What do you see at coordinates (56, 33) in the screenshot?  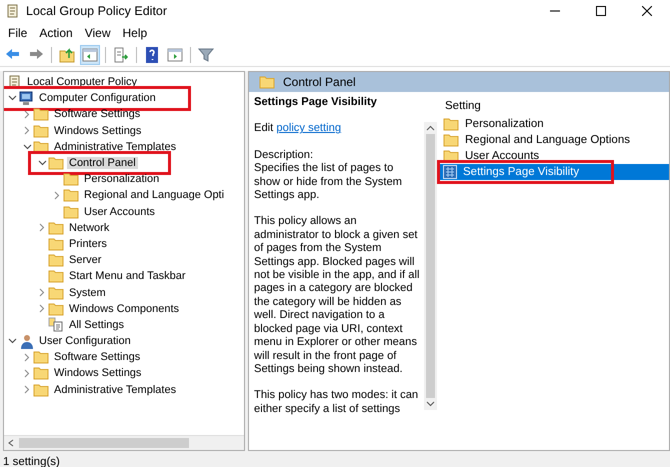 I see `menu-item: Action` at bounding box center [56, 33].